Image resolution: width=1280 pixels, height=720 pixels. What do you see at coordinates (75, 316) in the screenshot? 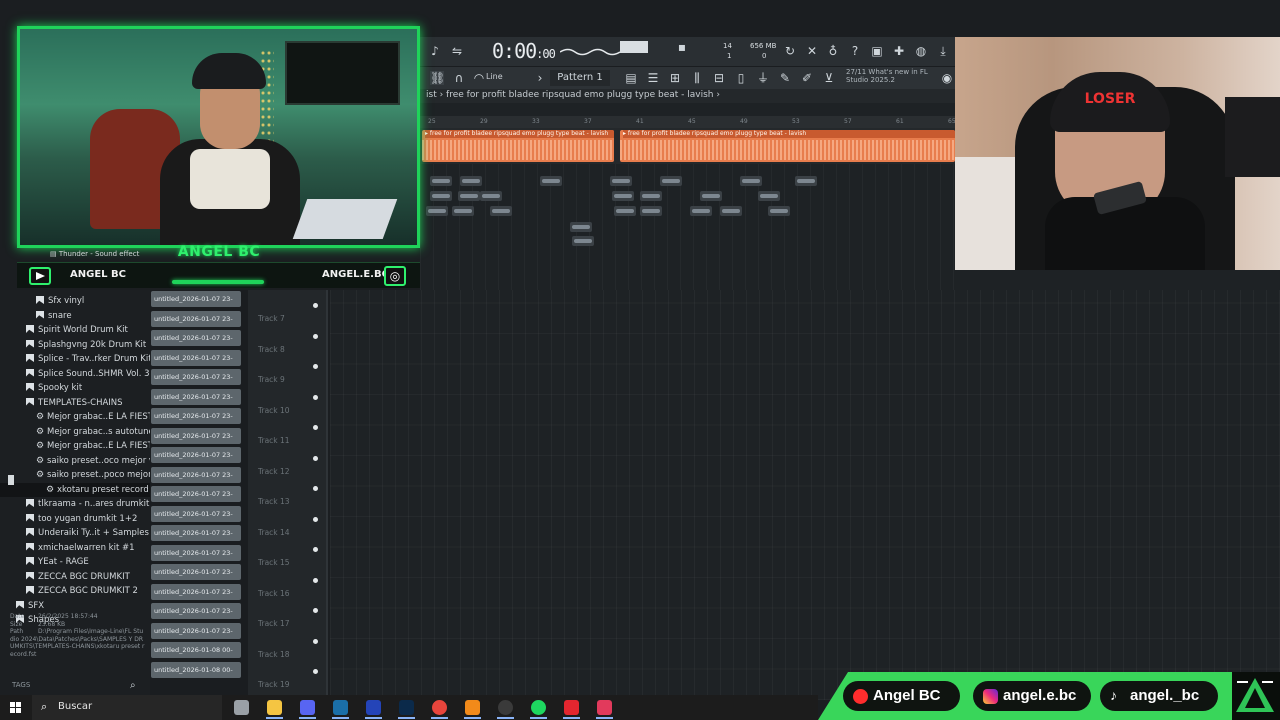
I see `browser-item: snare` at bounding box center [75, 316].